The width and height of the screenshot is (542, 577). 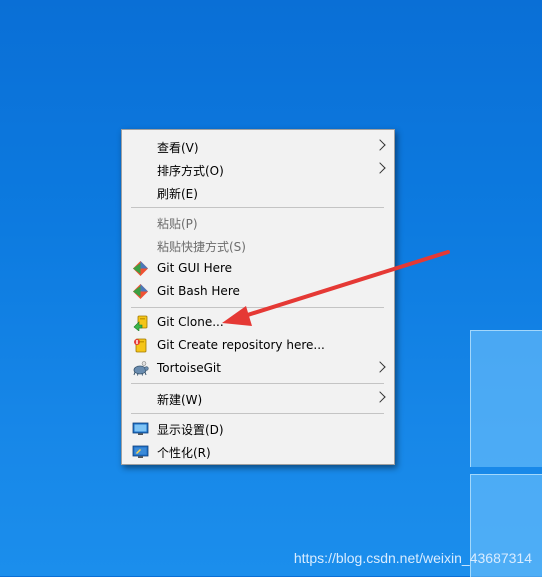 I want to click on menu-item-label: 刷新(E), so click(x=177, y=194).